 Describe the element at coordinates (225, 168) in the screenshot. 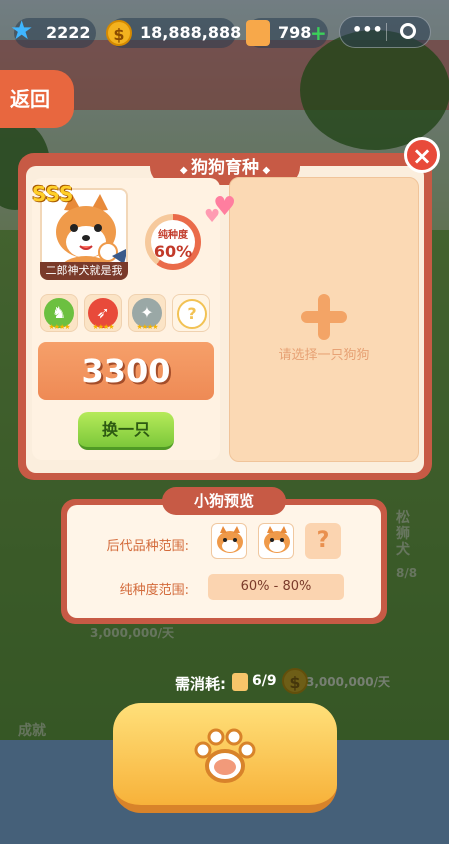

I see `panel-title-text: 狗狗育种` at that location.